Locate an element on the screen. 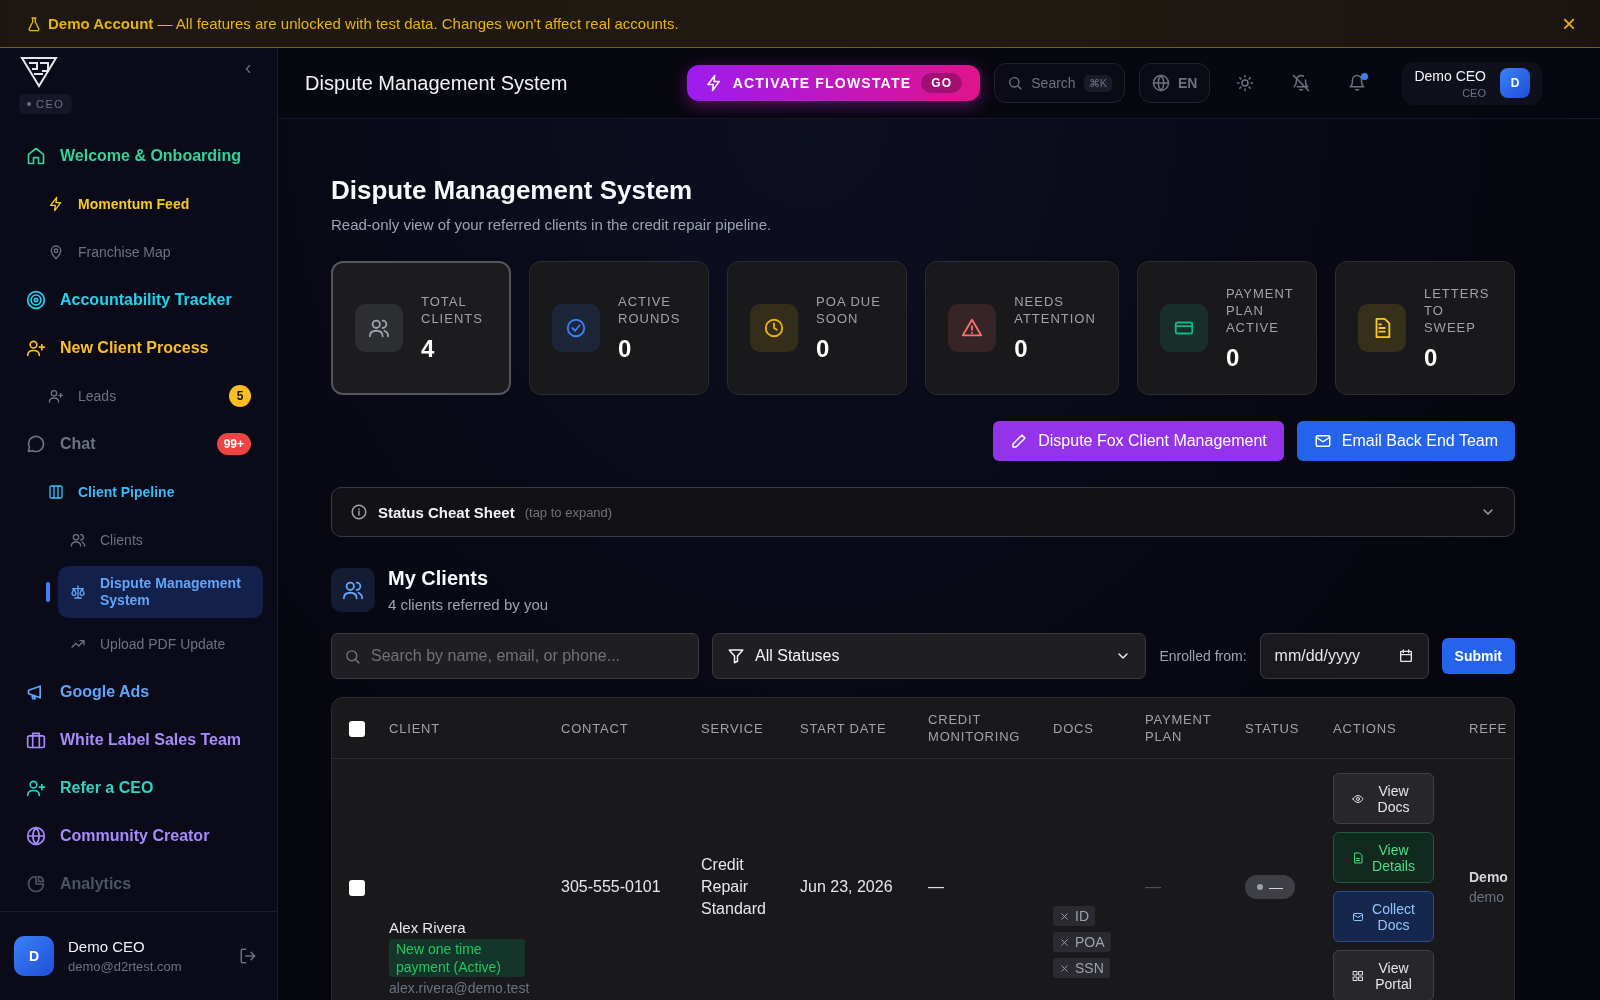 The width and height of the screenshot is (1600, 1000). action-button: Collect Docs is located at coordinates (1383, 916).